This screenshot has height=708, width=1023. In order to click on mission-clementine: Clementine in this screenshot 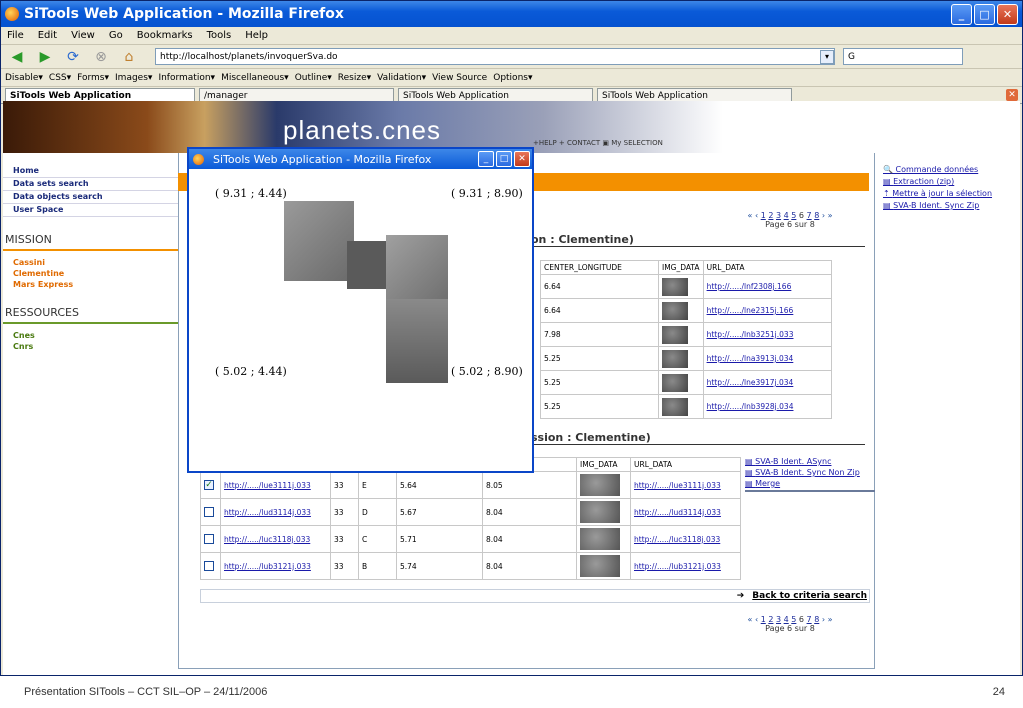, I will do `click(90, 273)`.